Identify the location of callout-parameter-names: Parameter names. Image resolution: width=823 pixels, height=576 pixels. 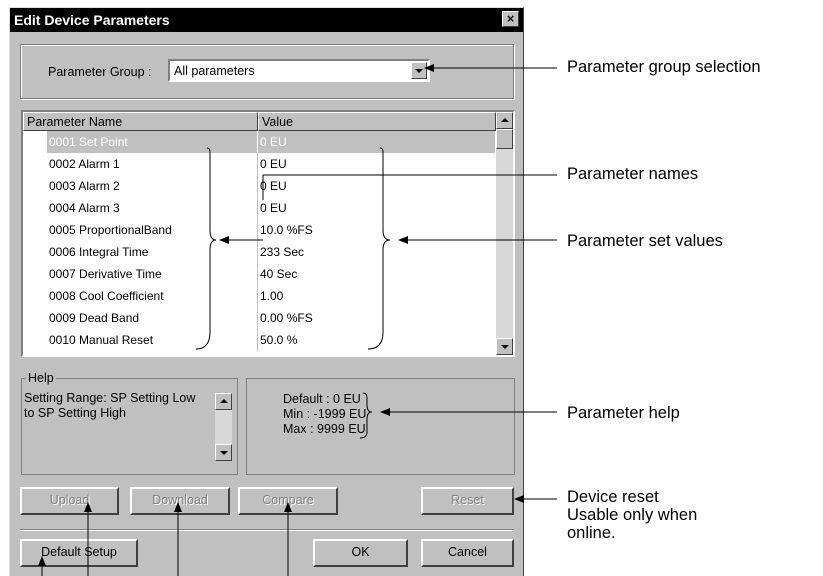
(633, 174).